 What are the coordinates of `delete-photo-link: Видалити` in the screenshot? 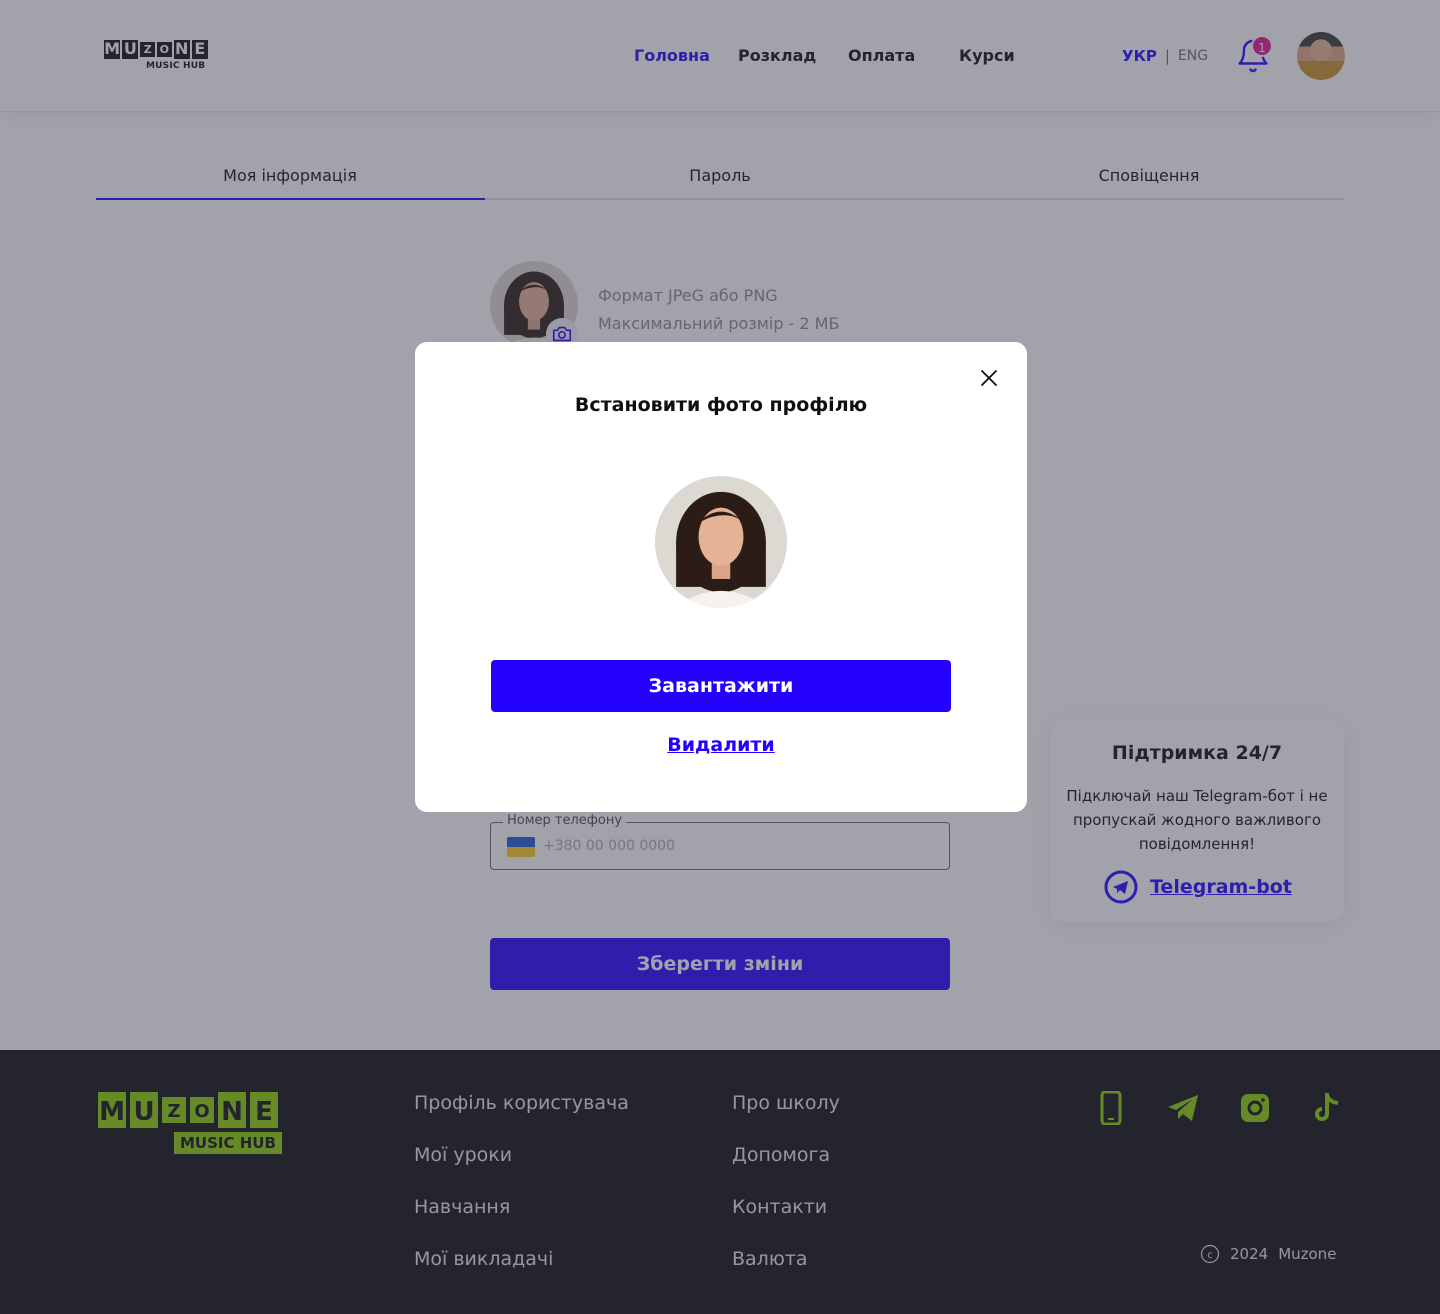 It's located at (721, 745).